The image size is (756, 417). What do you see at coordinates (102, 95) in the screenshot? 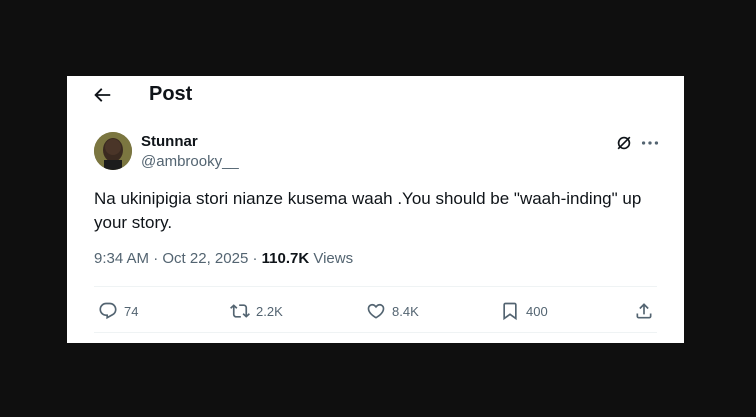
I see `back-arrow-icon` at bounding box center [102, 95].